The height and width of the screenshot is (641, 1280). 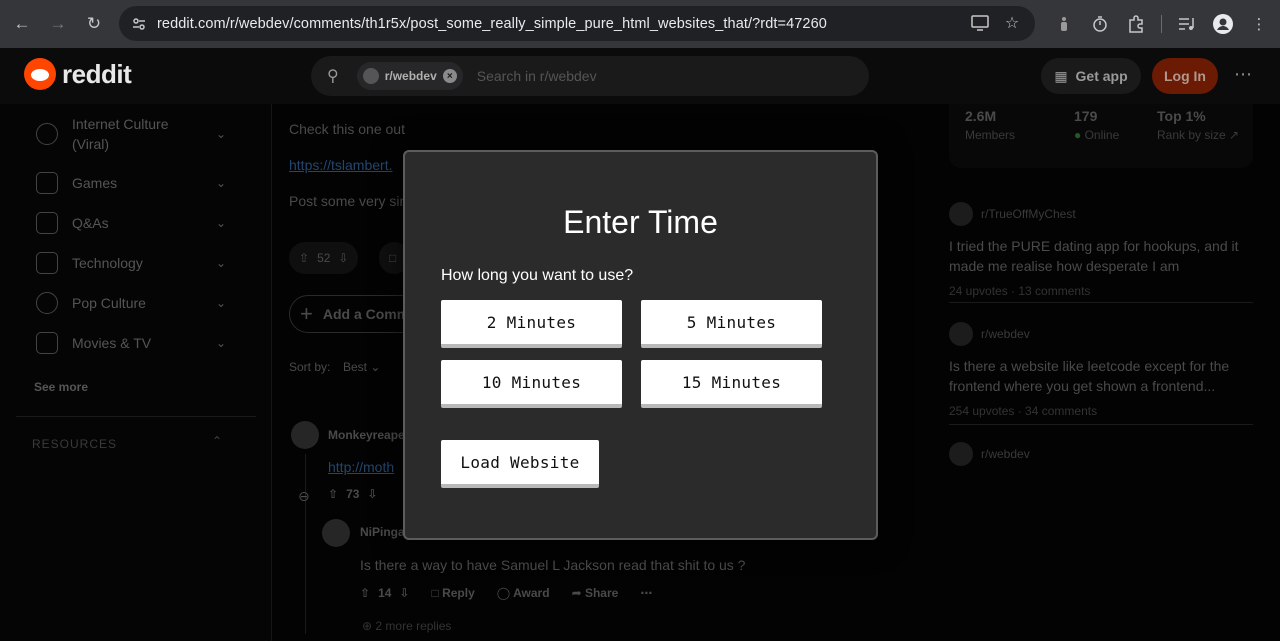 I want to click on profile-icon, so click(x=1223, y=24).